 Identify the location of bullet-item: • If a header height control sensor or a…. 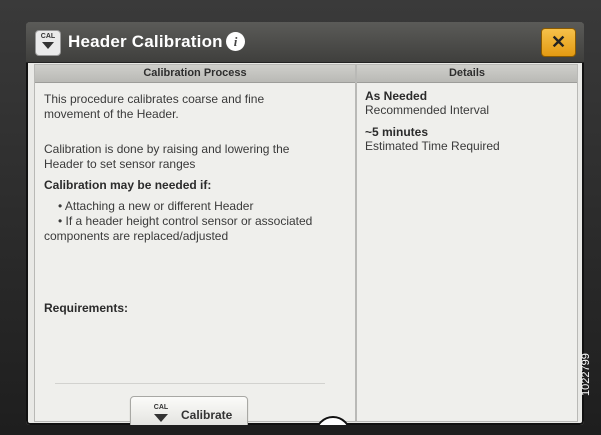
(185, 221).